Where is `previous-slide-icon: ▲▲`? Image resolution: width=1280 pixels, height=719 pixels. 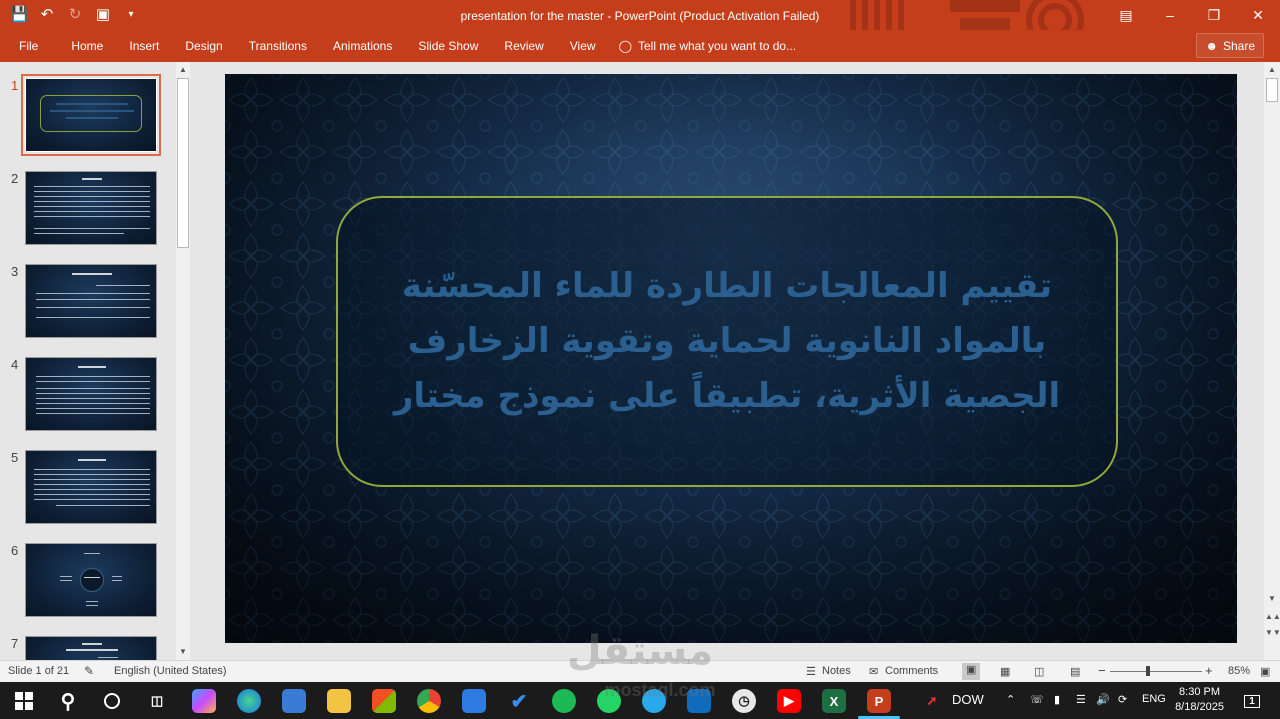 previous-slide-icon: ▲▲ is located at coordinates (1272, 616).